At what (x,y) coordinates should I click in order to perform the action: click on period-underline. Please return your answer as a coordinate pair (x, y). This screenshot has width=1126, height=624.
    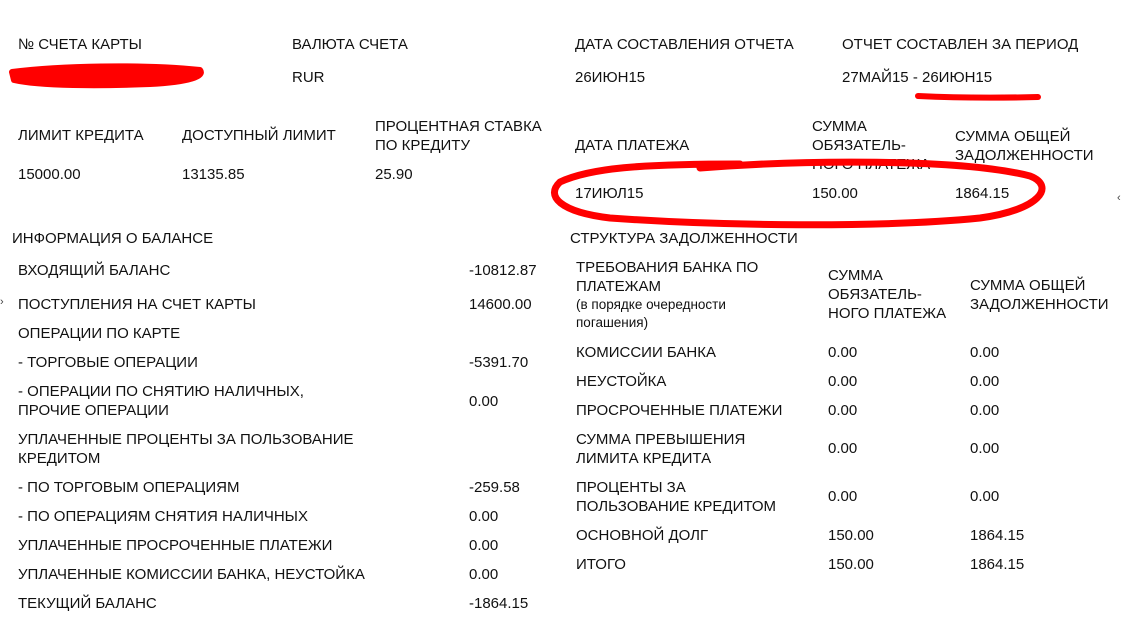
    Looking at the image, I should click on (978, 97).